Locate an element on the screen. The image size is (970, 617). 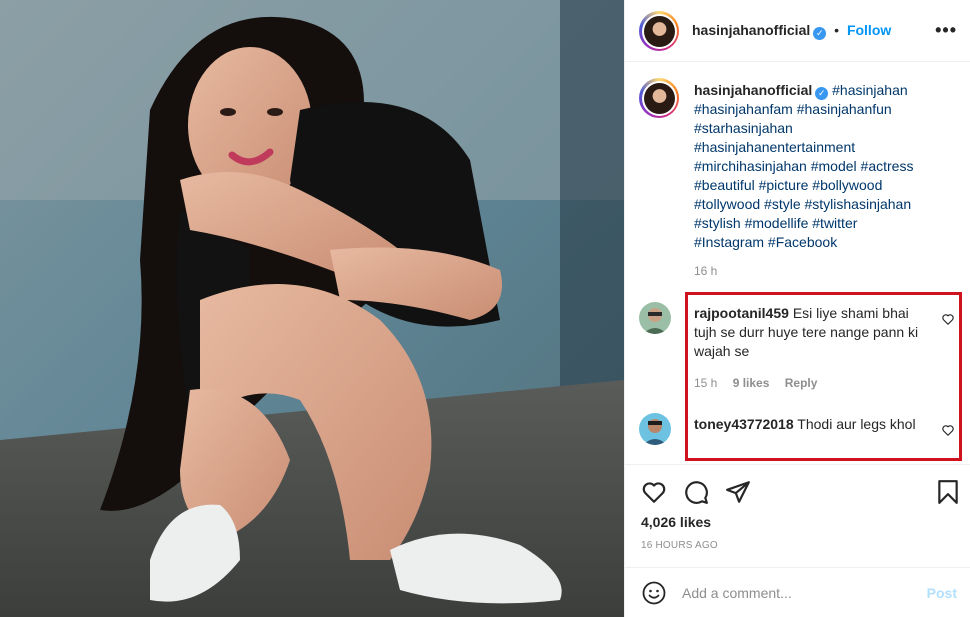
header-username: hasinjahanofficial is located at coordinates (751, 30).